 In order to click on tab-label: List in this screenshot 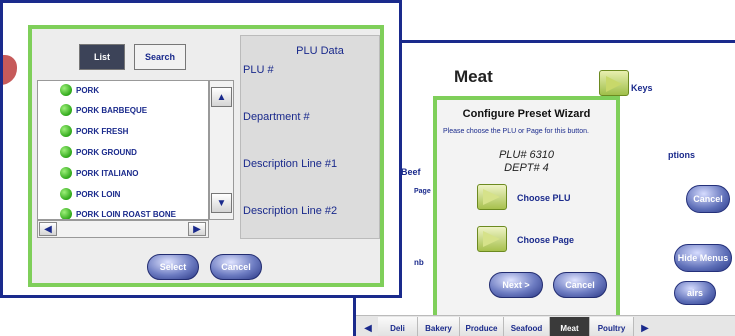, I will do `click(101, 57)`.